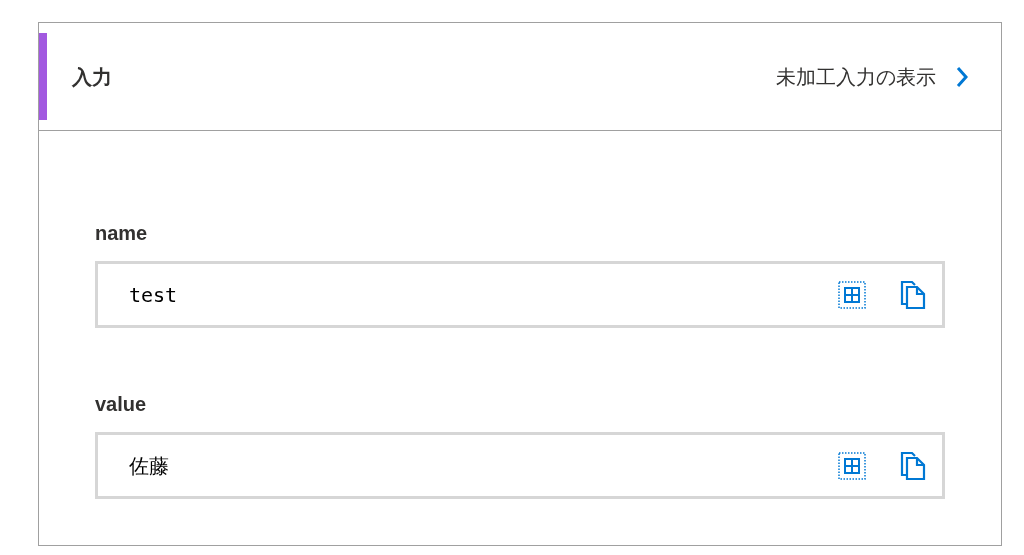  I want to click on field-value: 佐藤, so click(149, 466).